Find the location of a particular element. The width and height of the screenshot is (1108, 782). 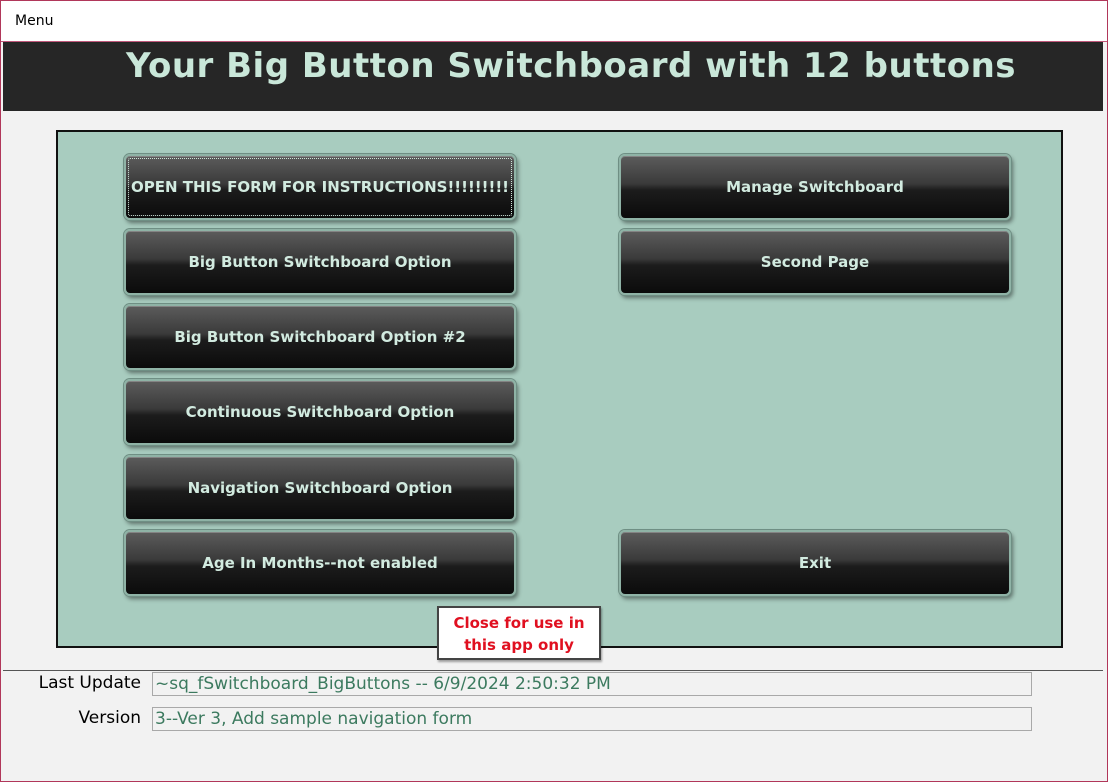

close-note-label: Close for use in this app only is located at coordinates (519, 633).